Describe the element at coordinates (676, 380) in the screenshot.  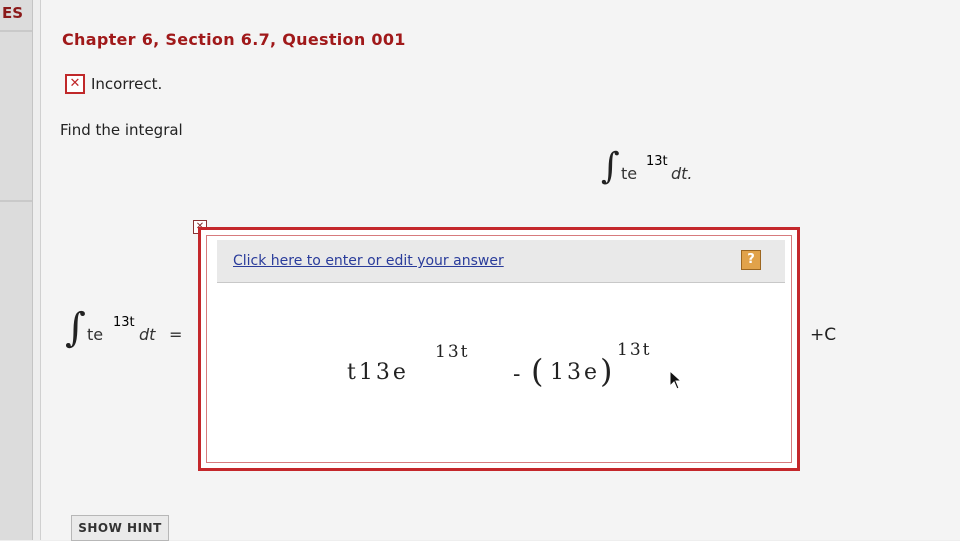
I see `mouse-pointer-icon` at that location.